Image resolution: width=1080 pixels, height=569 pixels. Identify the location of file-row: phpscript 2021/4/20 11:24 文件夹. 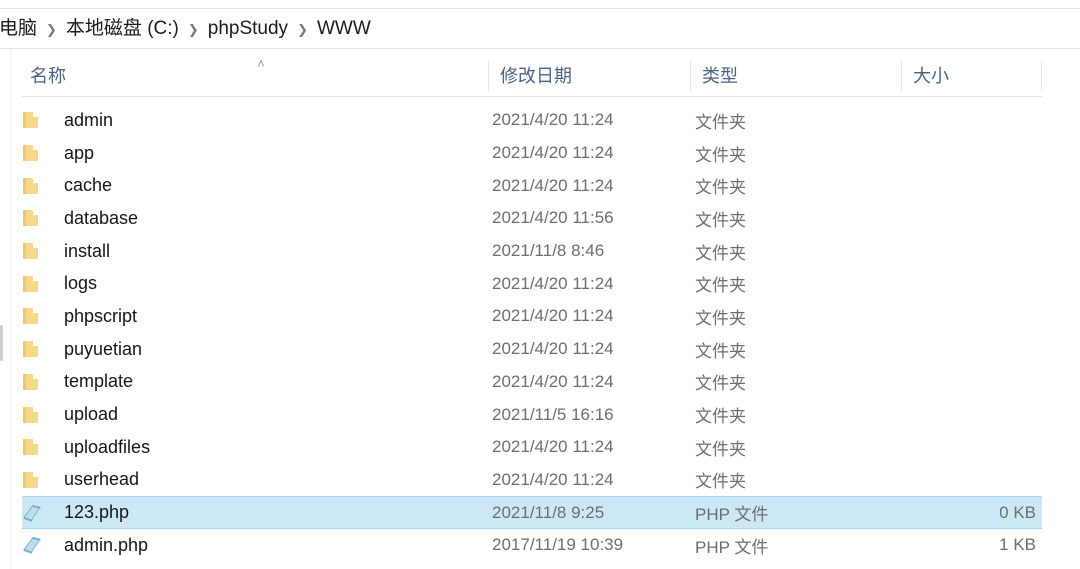
(532, 316).